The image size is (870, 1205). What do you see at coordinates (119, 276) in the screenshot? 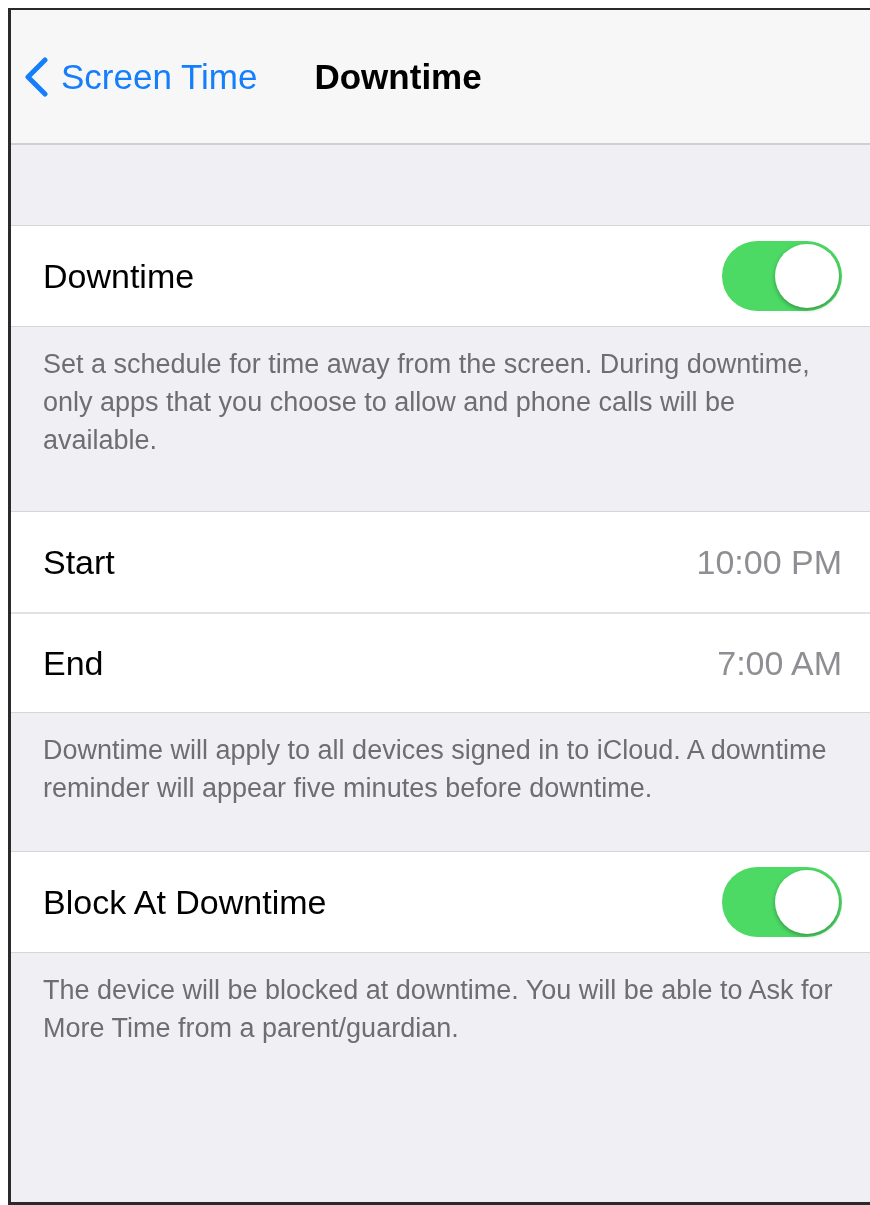
I see `row-label: Downtime` at bounding box center [119, 276].